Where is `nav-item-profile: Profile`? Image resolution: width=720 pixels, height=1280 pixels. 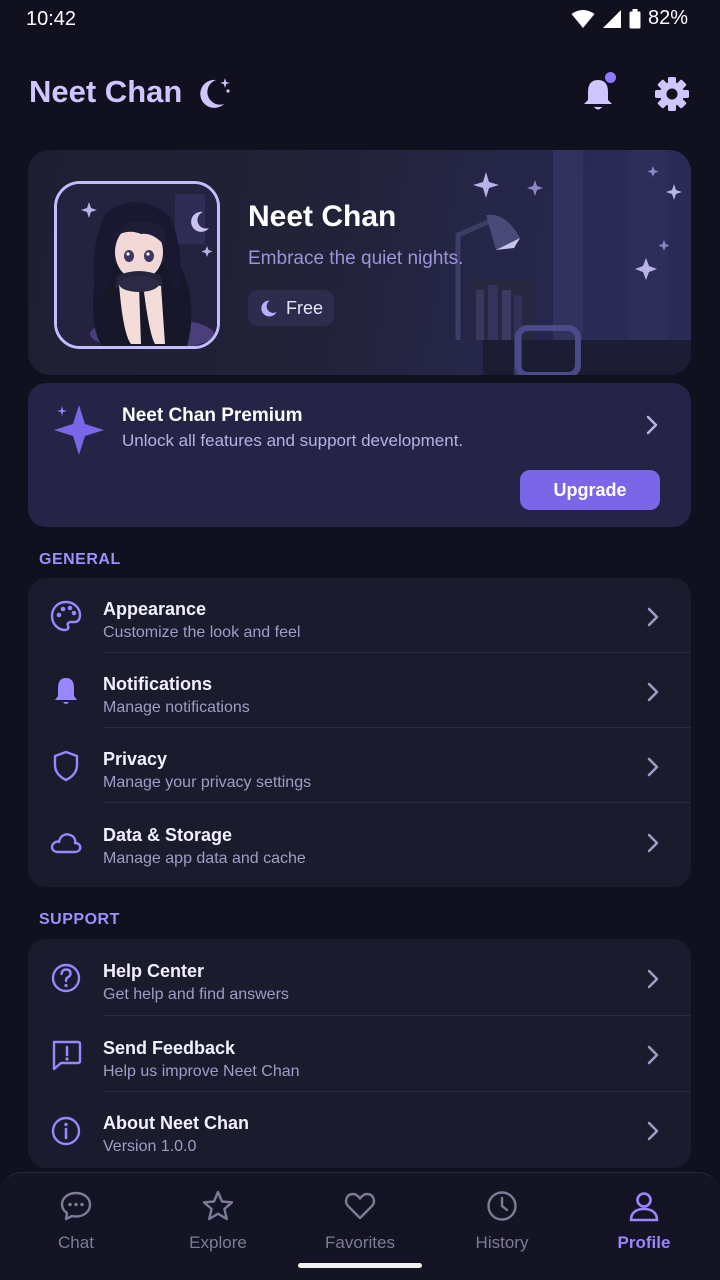
nav-item-profile: Profile is located at coordinates (644, 1223).